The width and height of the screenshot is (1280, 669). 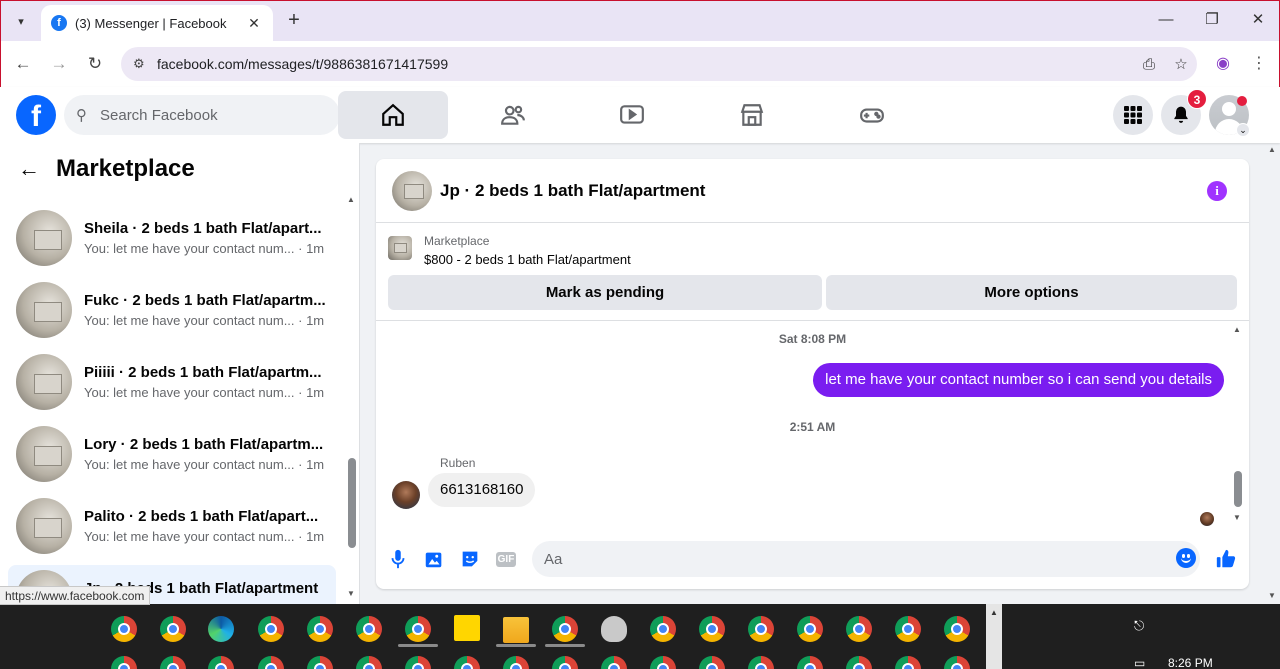 What do you see at coordinates (1149, 64) in the screenshot?
I see `install-app-icon: ⎙` at bounding box center [1149, 64].